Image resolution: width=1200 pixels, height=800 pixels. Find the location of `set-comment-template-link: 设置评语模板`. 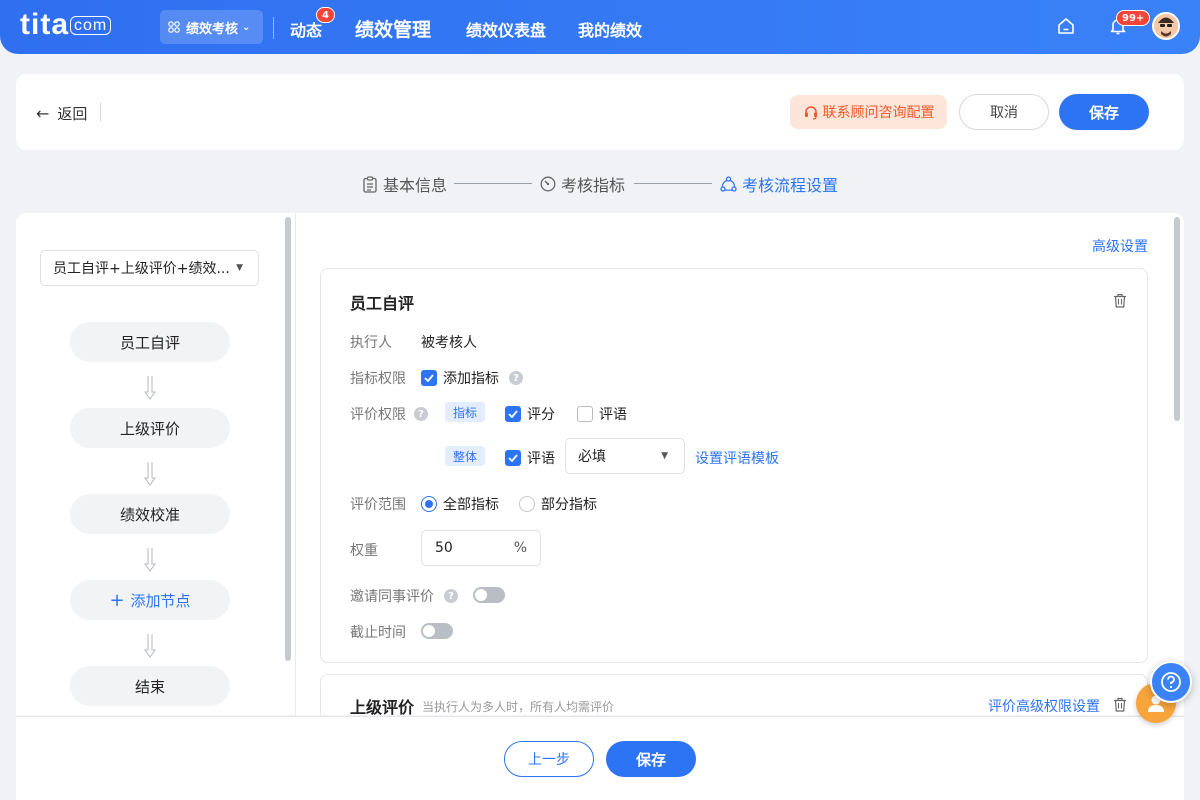

set-comment-template-link: 设置评语模板 is located at coordinates (737, 458).